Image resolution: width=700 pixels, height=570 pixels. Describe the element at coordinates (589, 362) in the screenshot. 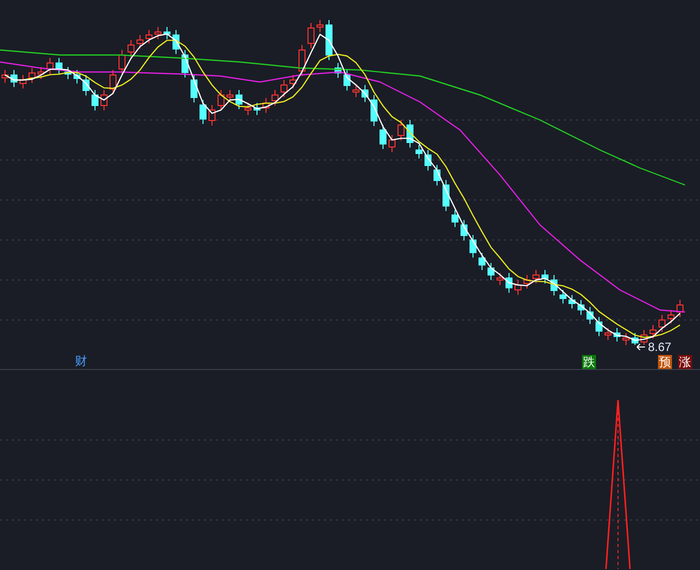

I see `marker-badge: 跌` at that location.